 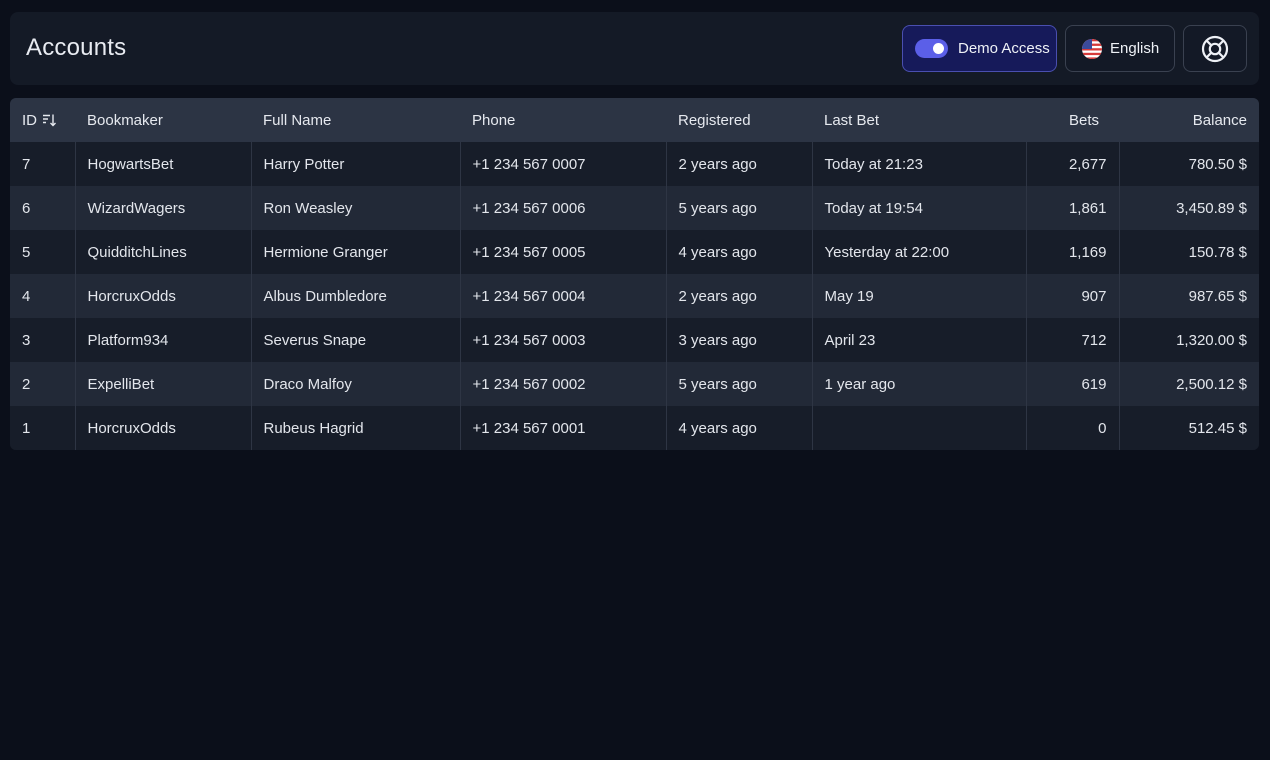 I want to click on cell-balance: 987.65 $, so click(x=1188, y=296).